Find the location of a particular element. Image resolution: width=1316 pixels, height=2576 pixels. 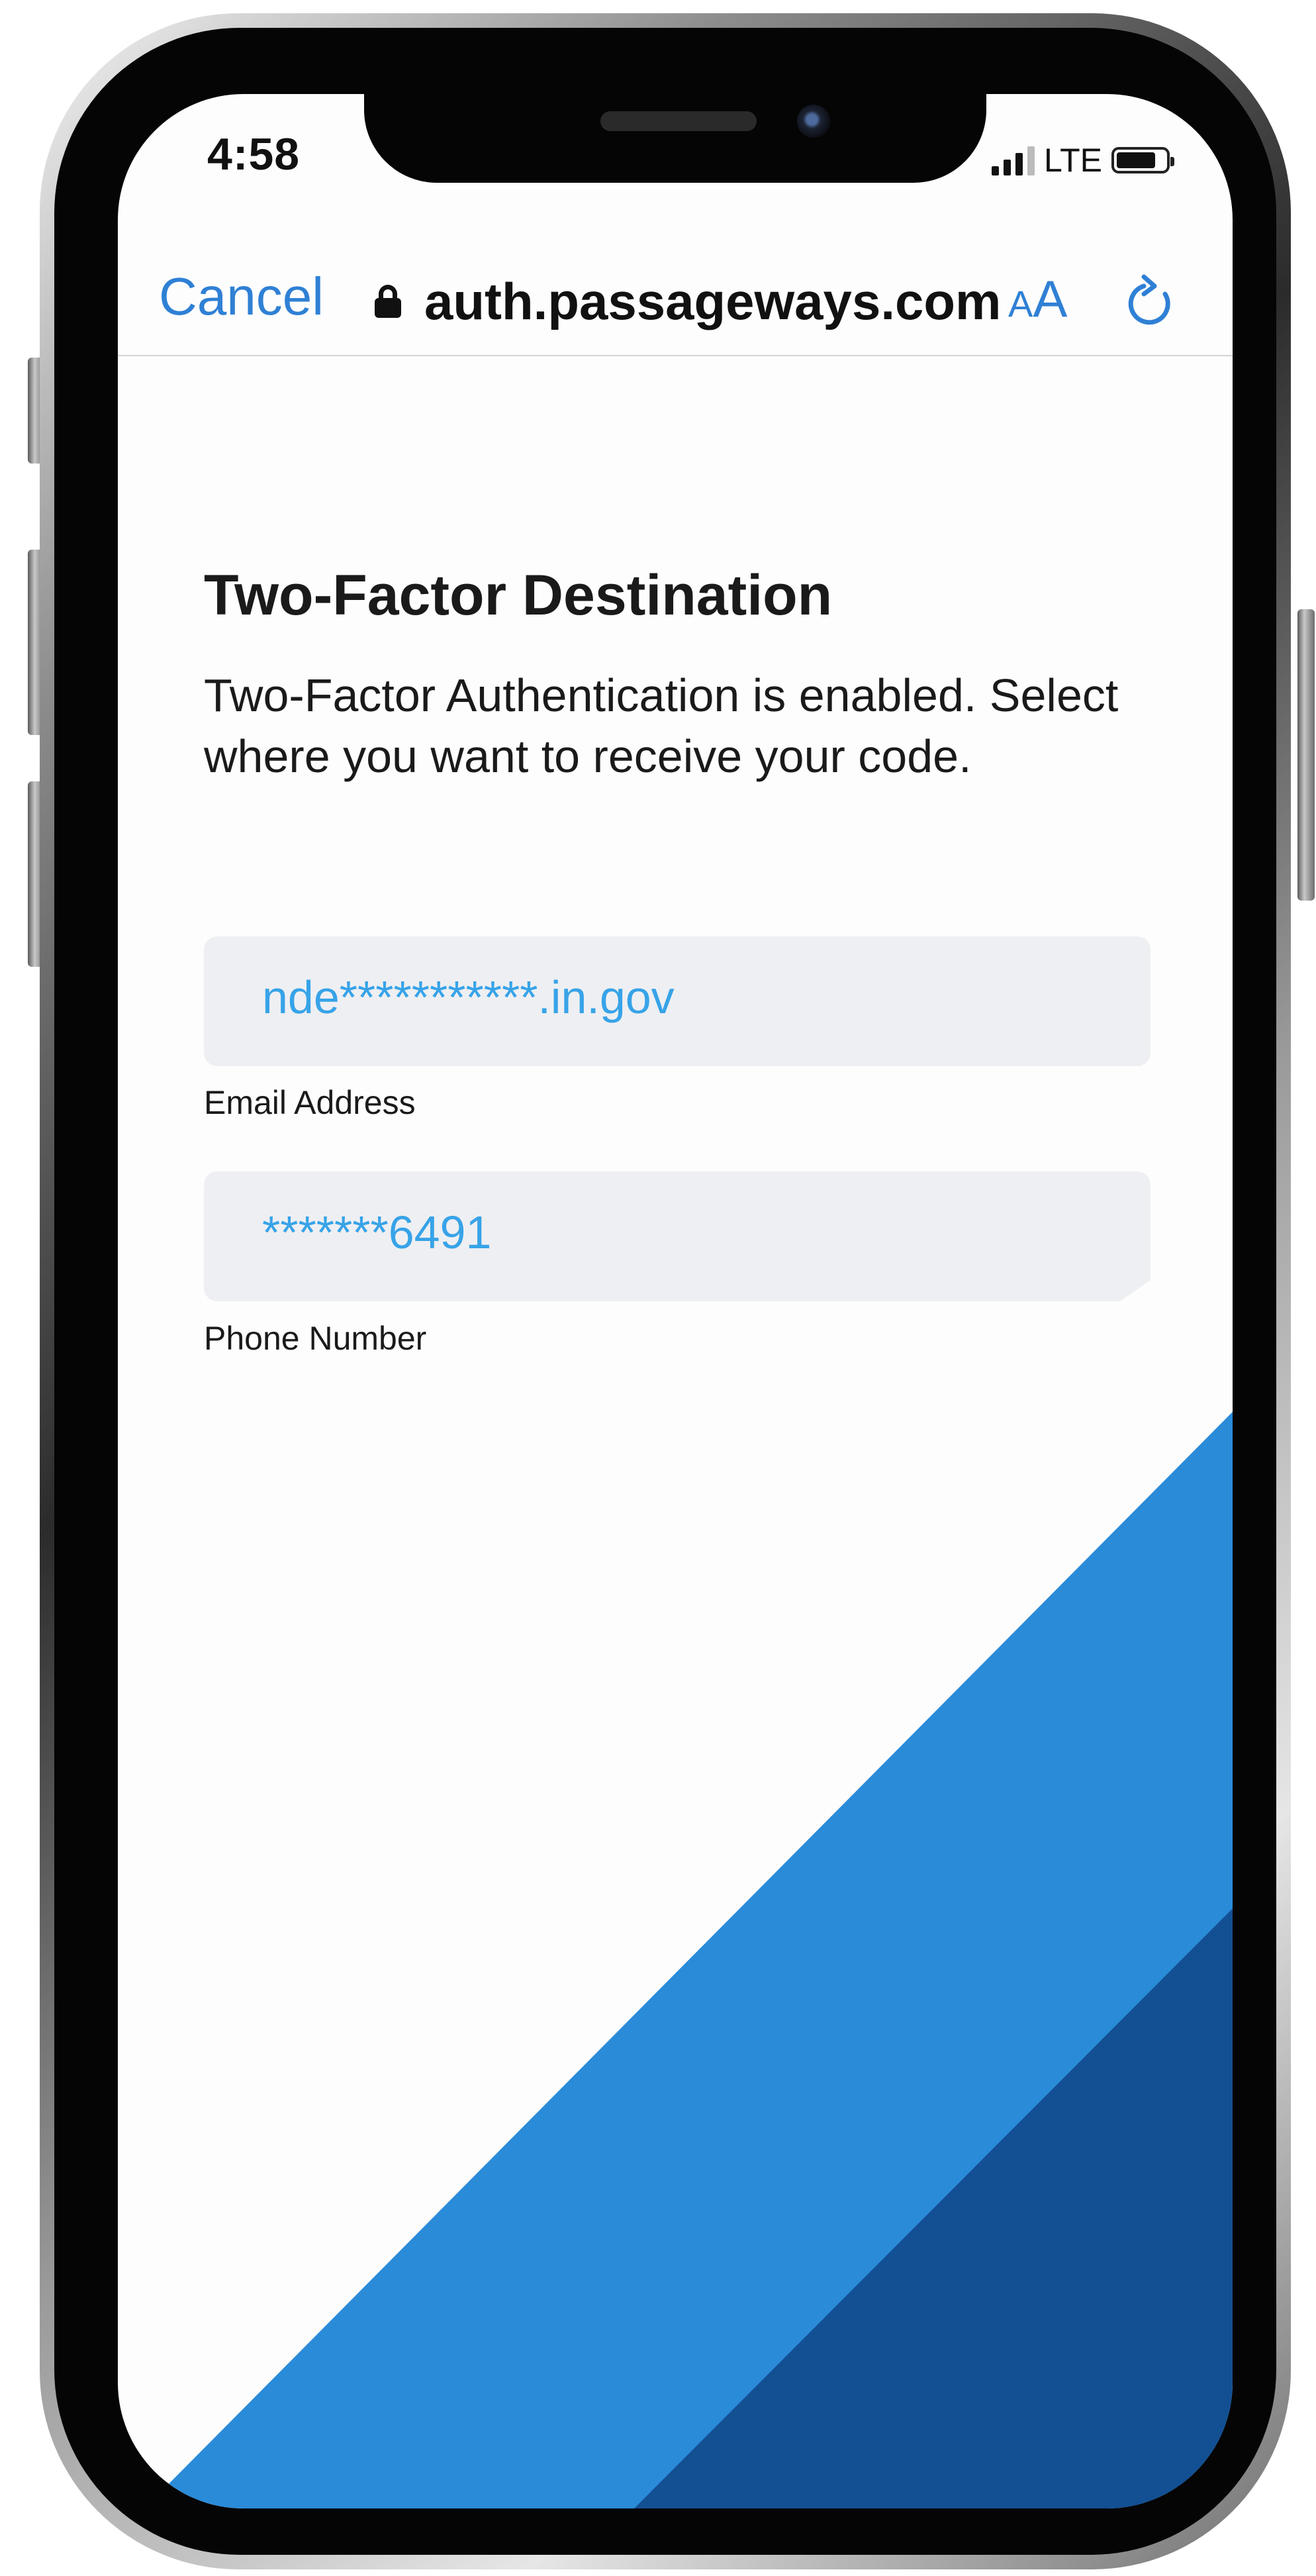

power-button is located at coordinates (1306, 755).